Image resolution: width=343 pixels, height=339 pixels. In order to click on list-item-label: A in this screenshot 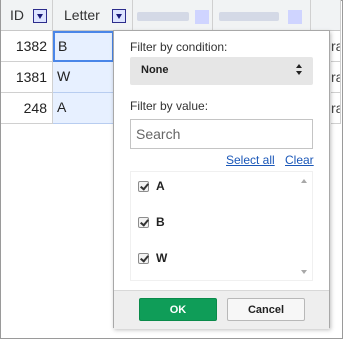, I will do `click(160, 186)`.